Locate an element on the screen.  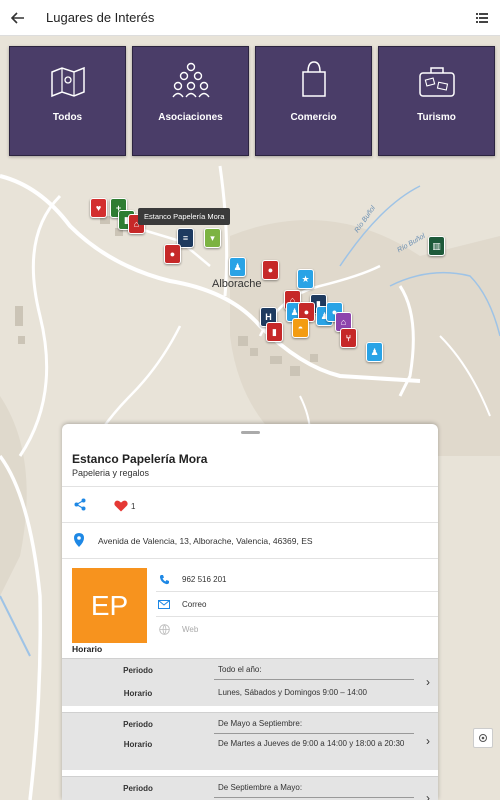
town-label: Alborache is located at coordinates (237, 284).